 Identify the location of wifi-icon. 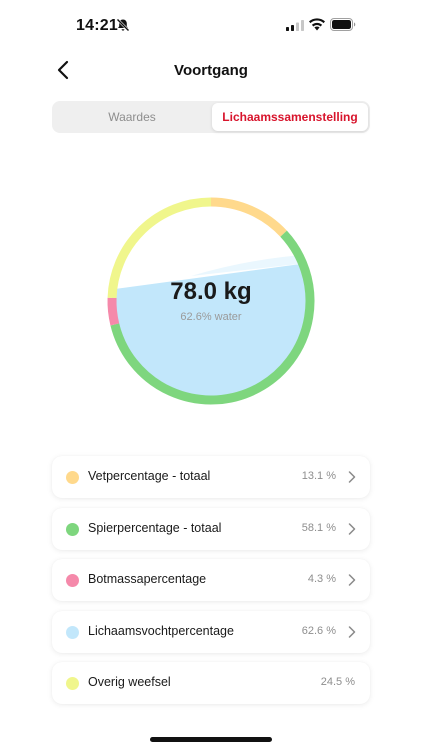
(317, 24).